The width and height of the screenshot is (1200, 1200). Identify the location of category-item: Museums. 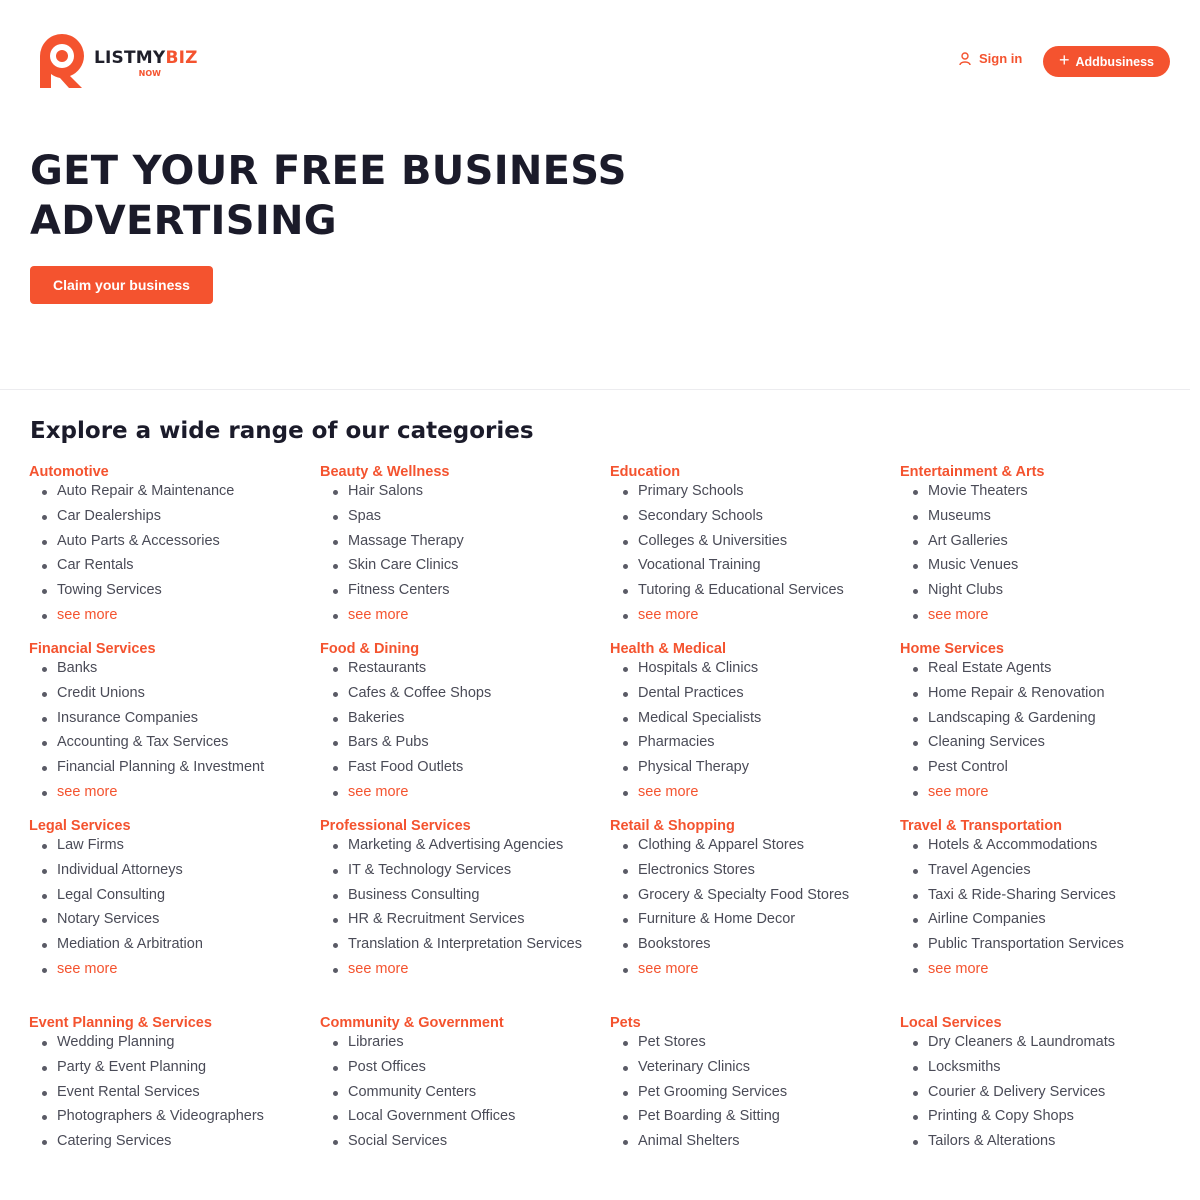
(1037, 516).